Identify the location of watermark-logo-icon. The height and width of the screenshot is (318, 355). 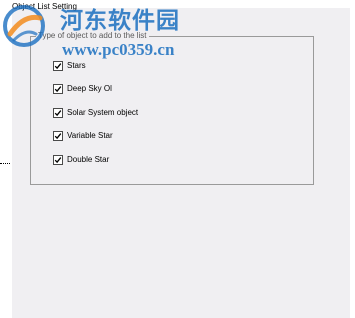
(24, 26).